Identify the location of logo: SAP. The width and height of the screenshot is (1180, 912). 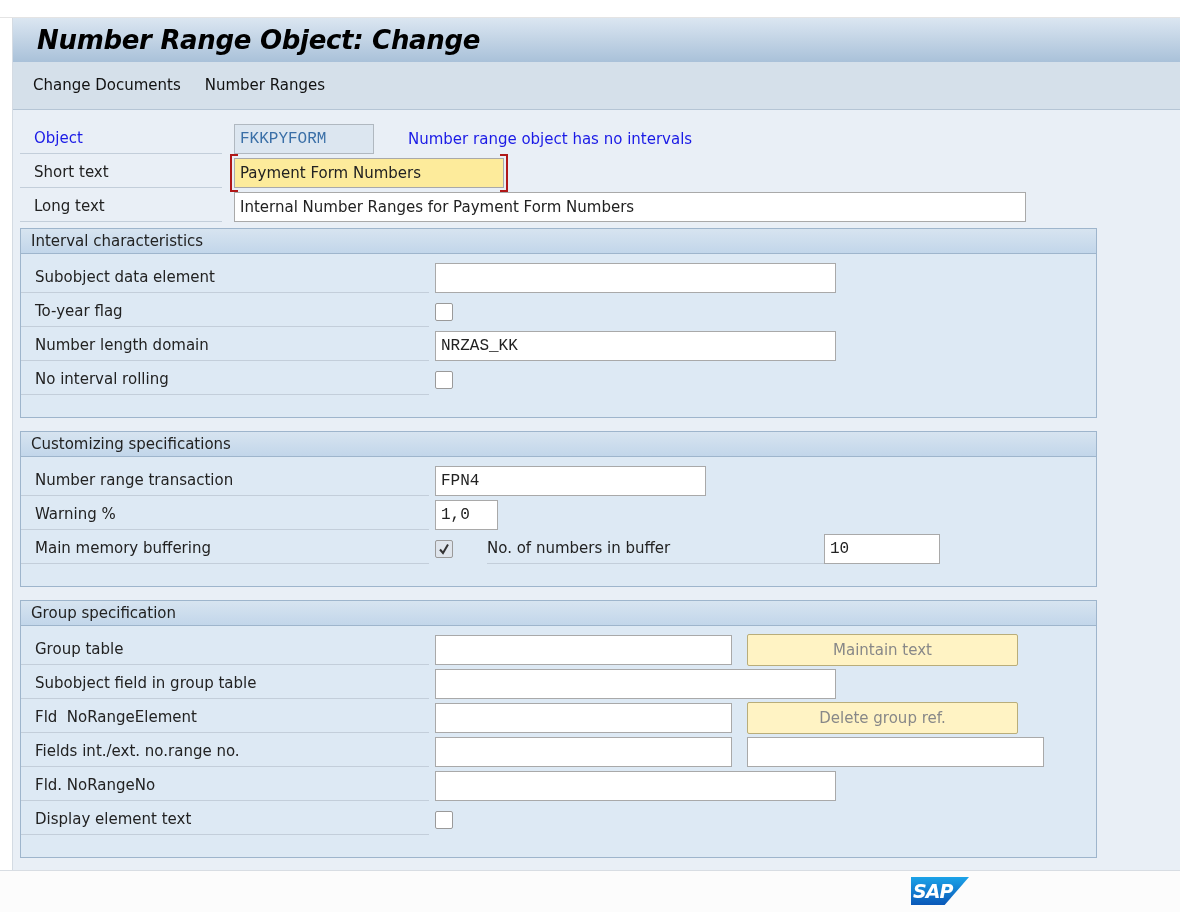
(940, 891).